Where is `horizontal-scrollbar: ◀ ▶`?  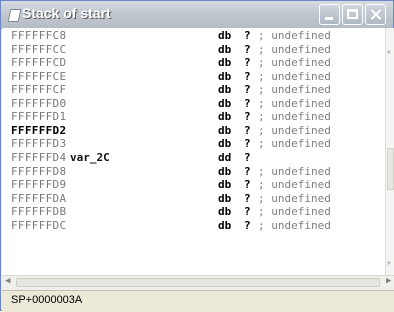 horizontal-scrollbar: ◀ ▶ is located at coordinates (198, 282).